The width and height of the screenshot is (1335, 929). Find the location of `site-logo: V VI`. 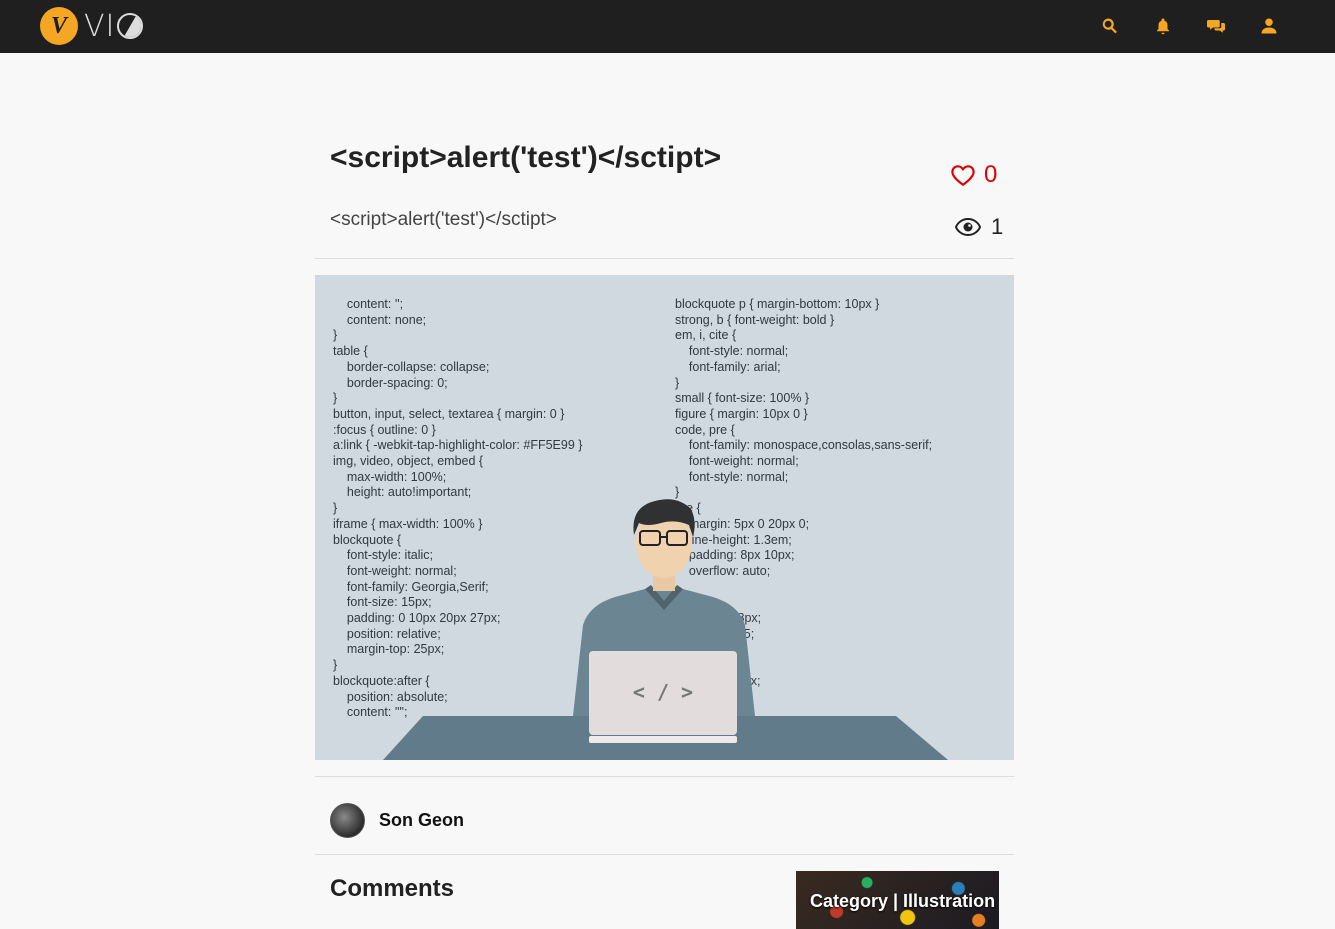

site-logo: V VI is located at coordinates (92, 26).